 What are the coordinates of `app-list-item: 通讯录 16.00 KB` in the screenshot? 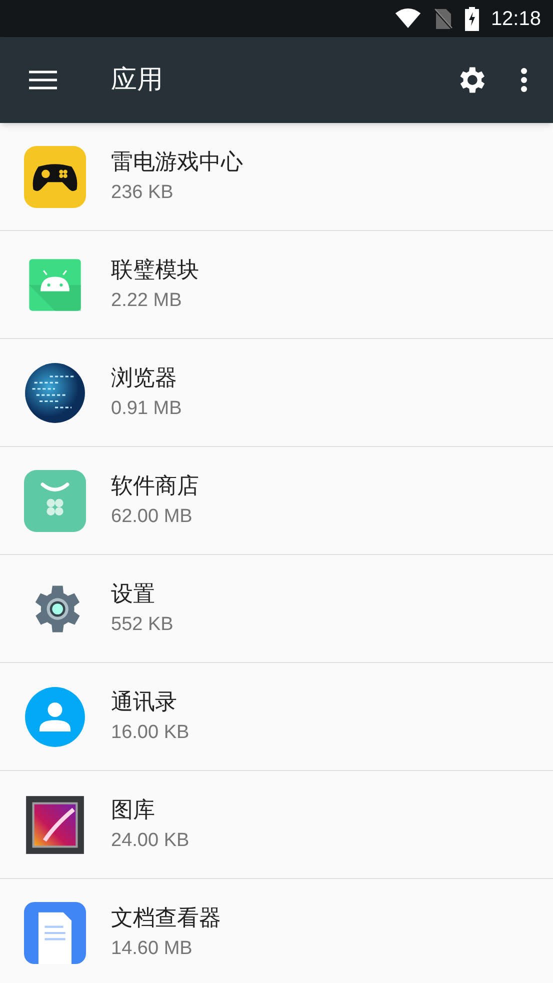 It's located at (276, 717).